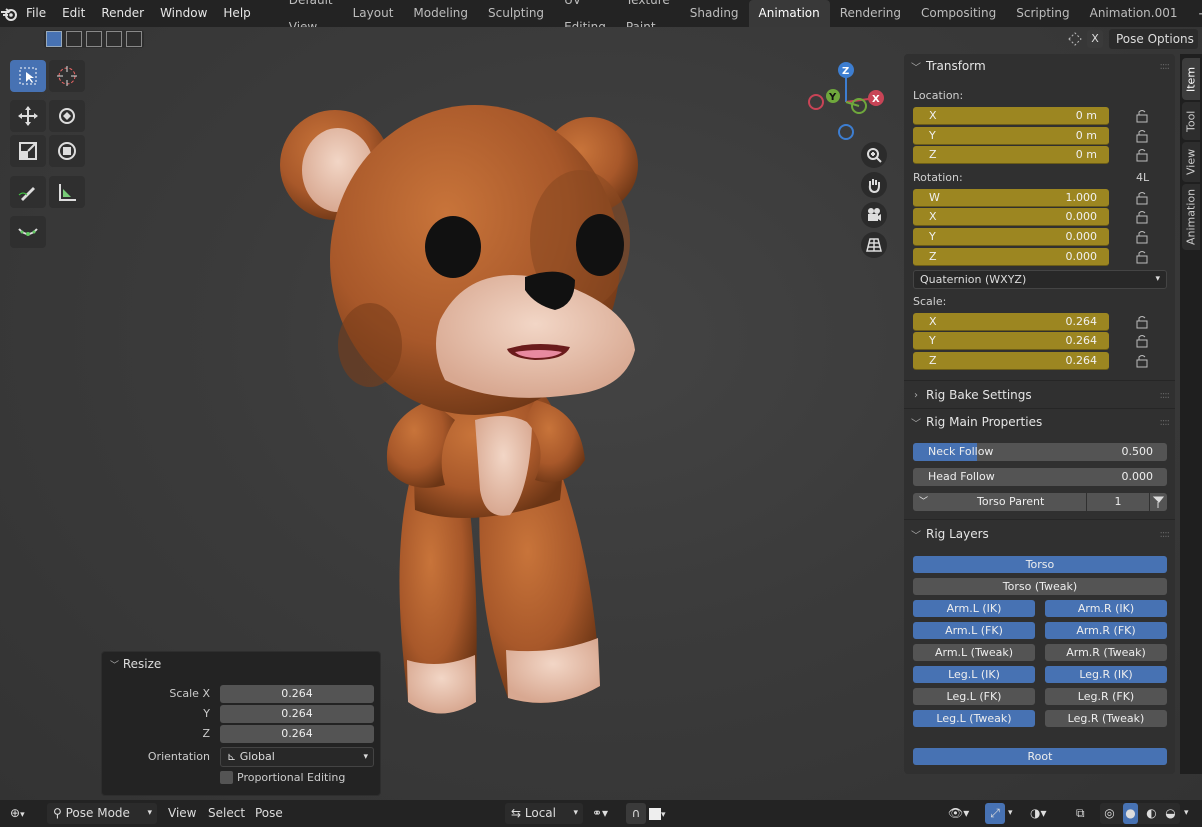 This screenshot has width=1202, height=827. Describe the element at coordinates (28, 151) in the screenshot. I see `scale-tool` at that location.